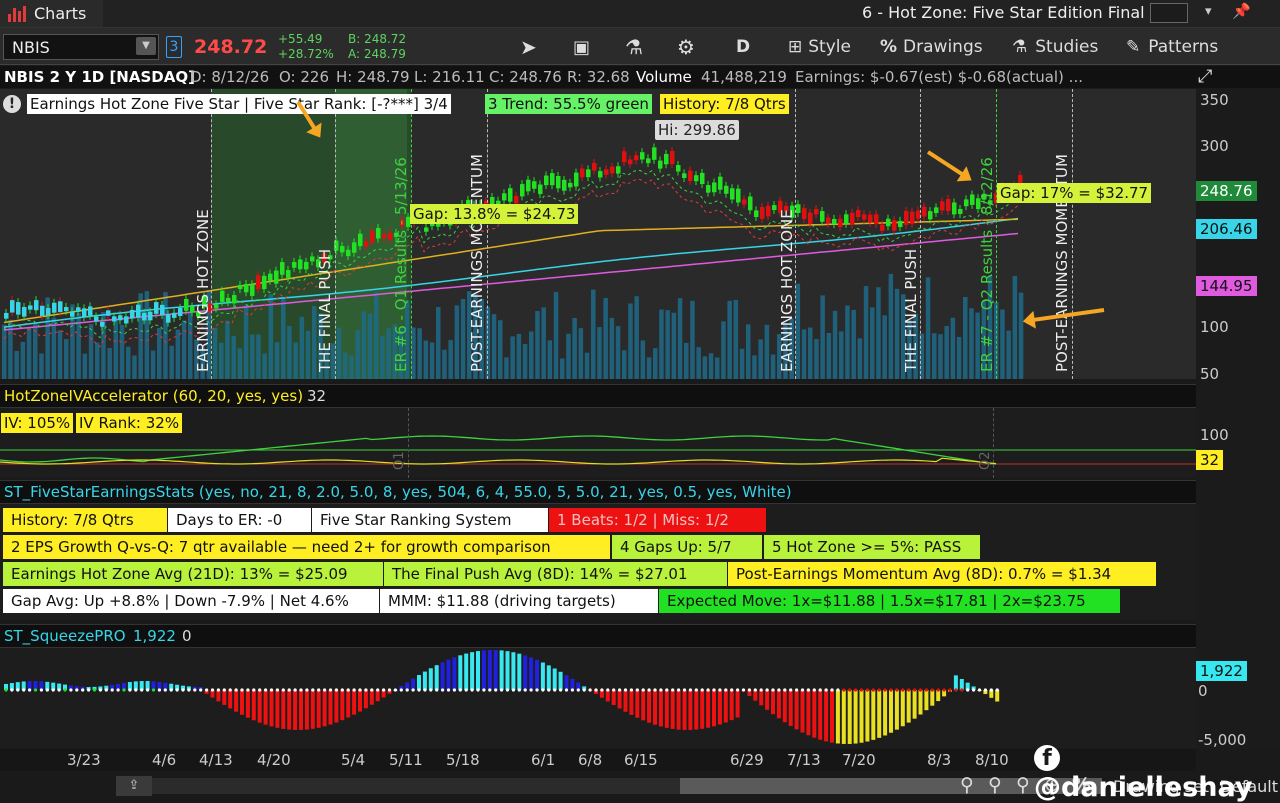  Describe the element at coordinates (174, 47) in the screenshot. I see `link-group-badge: 3` at that location.